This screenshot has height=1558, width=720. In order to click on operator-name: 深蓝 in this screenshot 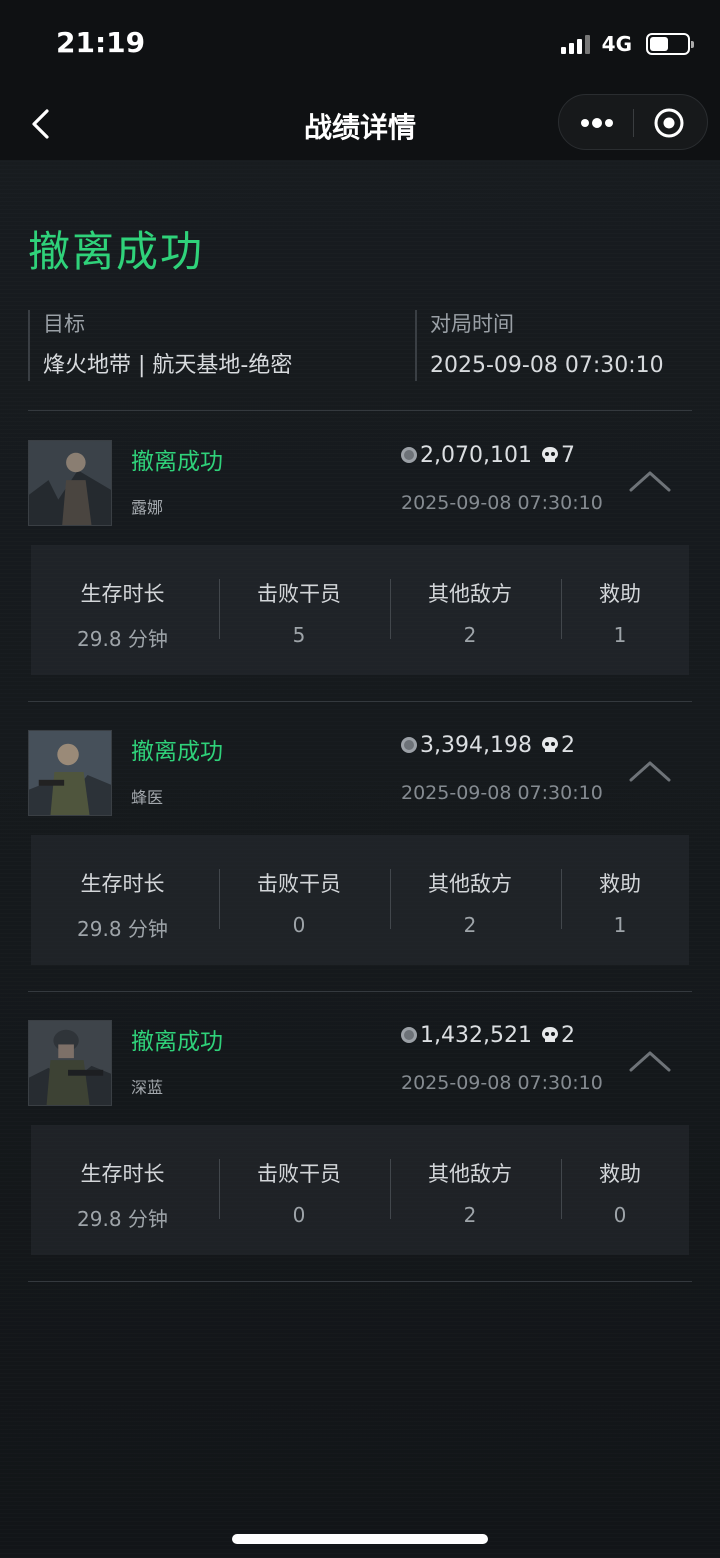, I will do `click(147, 1087)`.